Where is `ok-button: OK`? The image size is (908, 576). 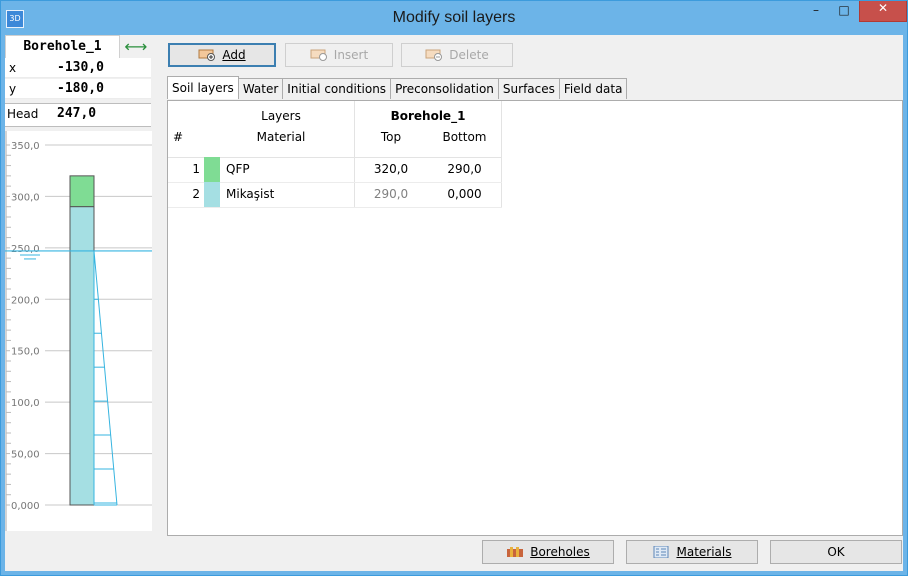
ok-button: OK is located at coordinates (836, 552).